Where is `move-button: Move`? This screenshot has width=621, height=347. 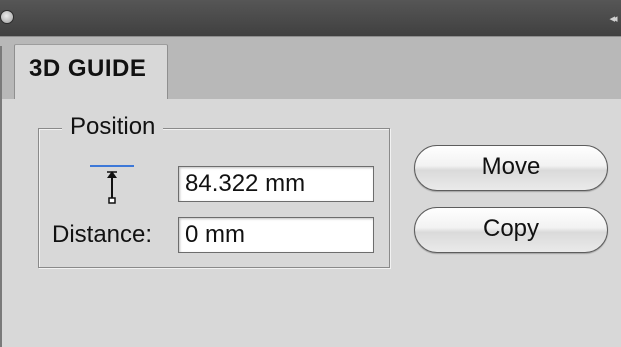
move-button: Move is located at coordinates (511, 168).